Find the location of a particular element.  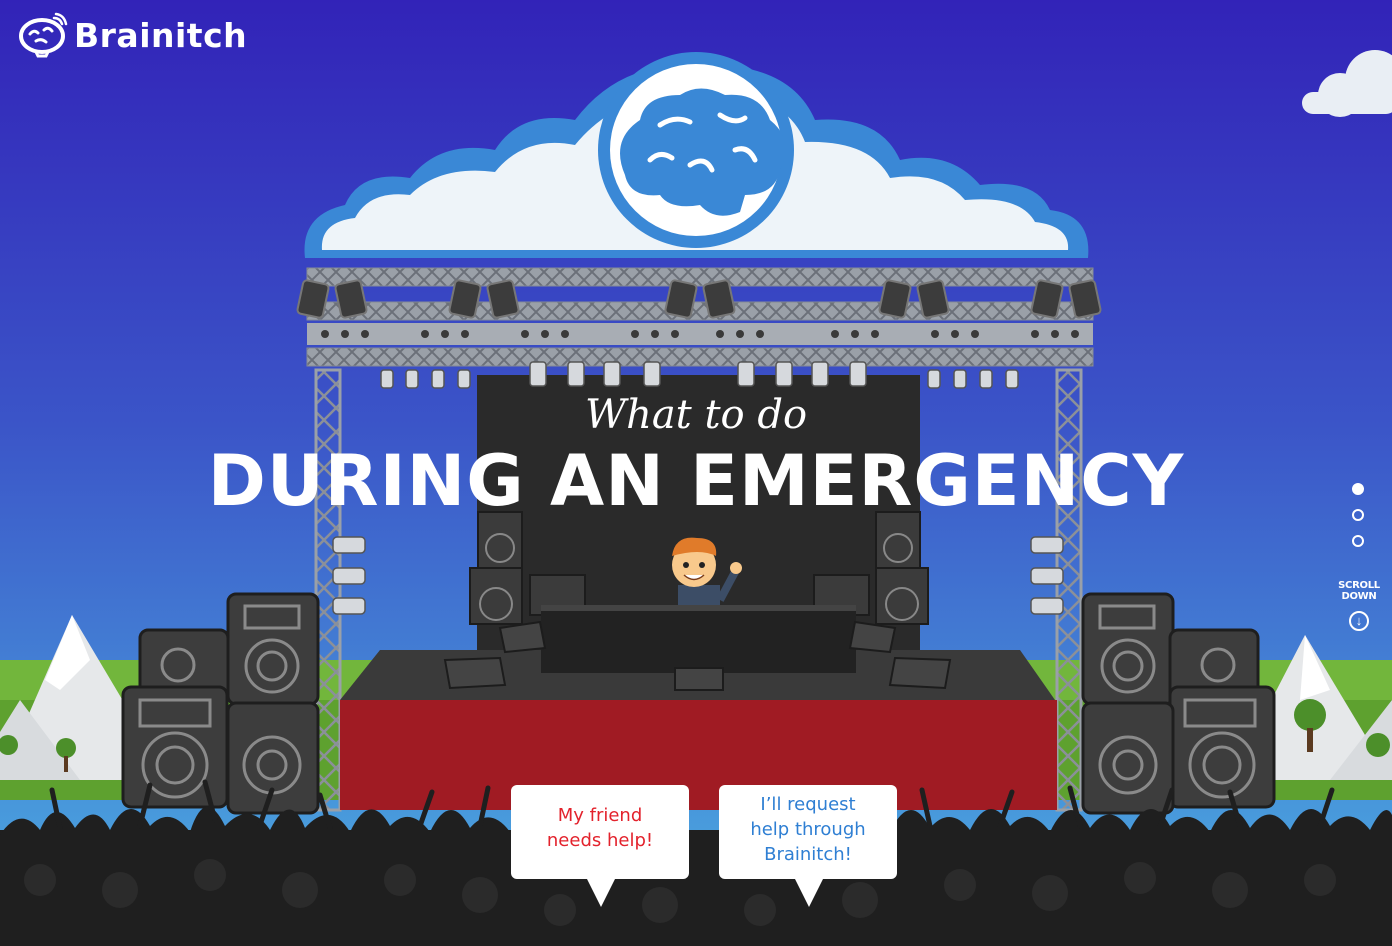

brand-name: Brainitch is located at coordinates (161, 35).